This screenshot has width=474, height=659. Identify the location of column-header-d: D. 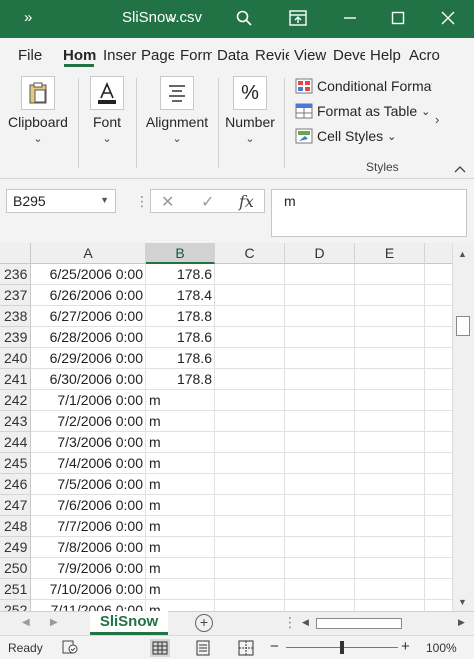
(320, 253).